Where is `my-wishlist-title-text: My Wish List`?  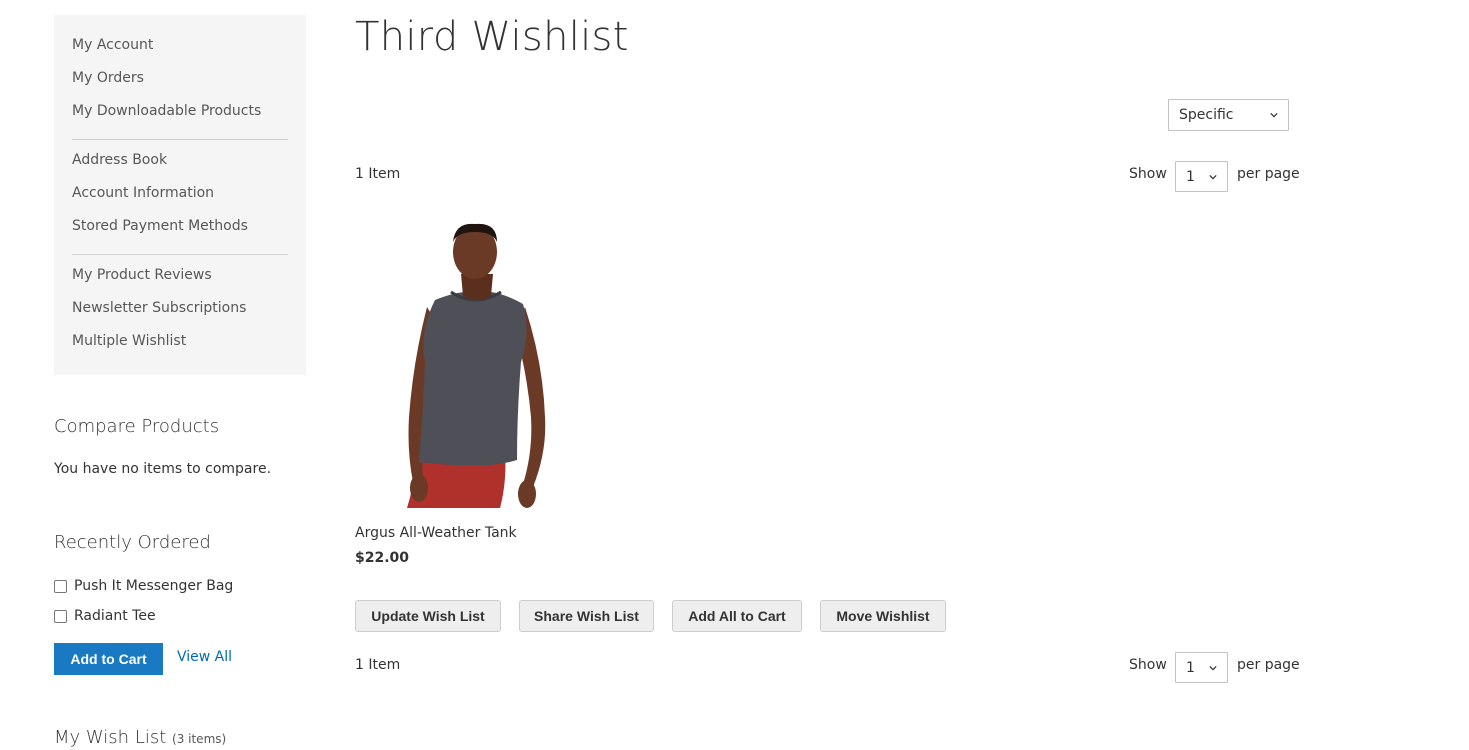 my-wishlist-title-text: My Wish List is located at coordinates (110, 737).